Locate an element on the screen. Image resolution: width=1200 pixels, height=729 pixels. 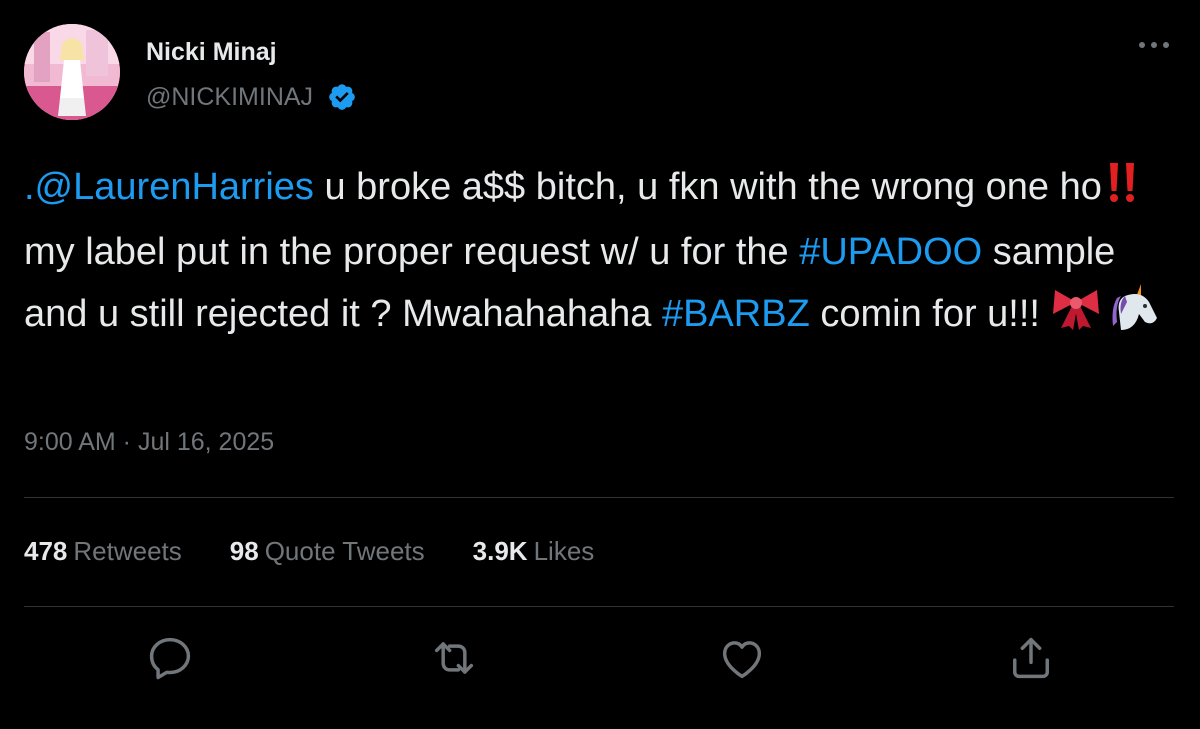
handle-row: @NICKIMINAJ is located at coordinates (251, 97).